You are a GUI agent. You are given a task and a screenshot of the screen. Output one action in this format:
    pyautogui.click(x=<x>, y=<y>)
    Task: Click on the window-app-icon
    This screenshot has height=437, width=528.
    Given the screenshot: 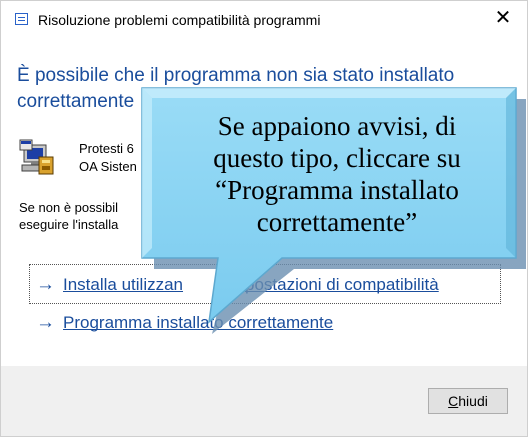 What is the action you would take?
    pyautogui.click(x=21, y=19)
    